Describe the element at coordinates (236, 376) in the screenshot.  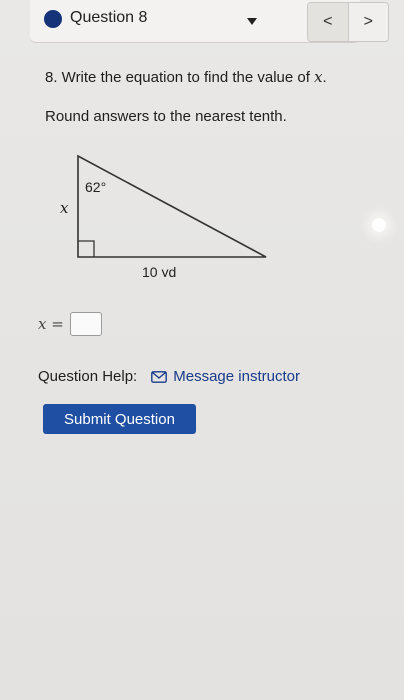
I see `message-instructor-link: Message instructor` at that location.